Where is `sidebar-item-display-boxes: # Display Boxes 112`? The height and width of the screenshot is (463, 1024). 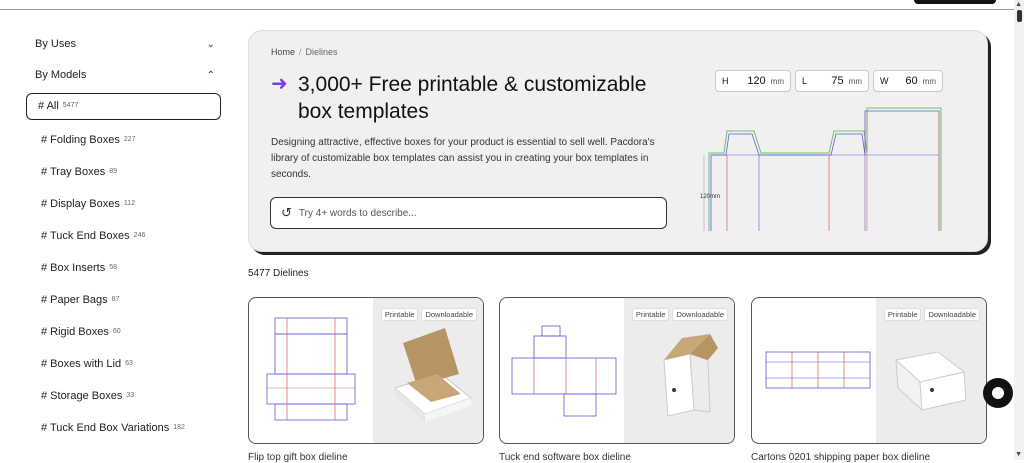
sidebar-item-display-boxes: # Display Boxes 112 is located at coordinates (88, 204).